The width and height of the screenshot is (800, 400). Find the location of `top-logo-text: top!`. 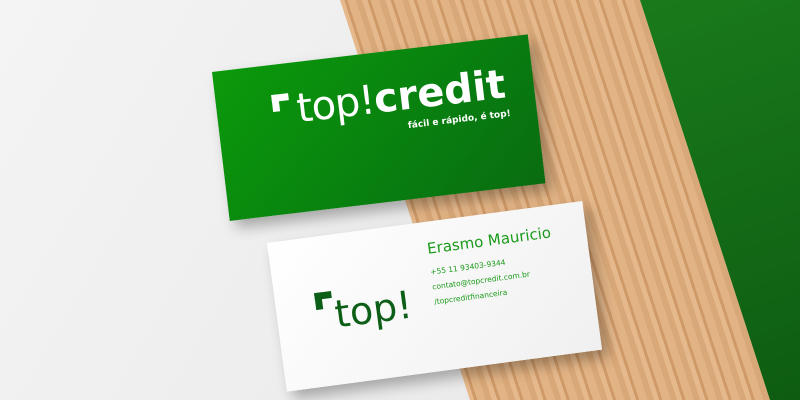

top-logo-text: top! is located at coordinates (373, 309).